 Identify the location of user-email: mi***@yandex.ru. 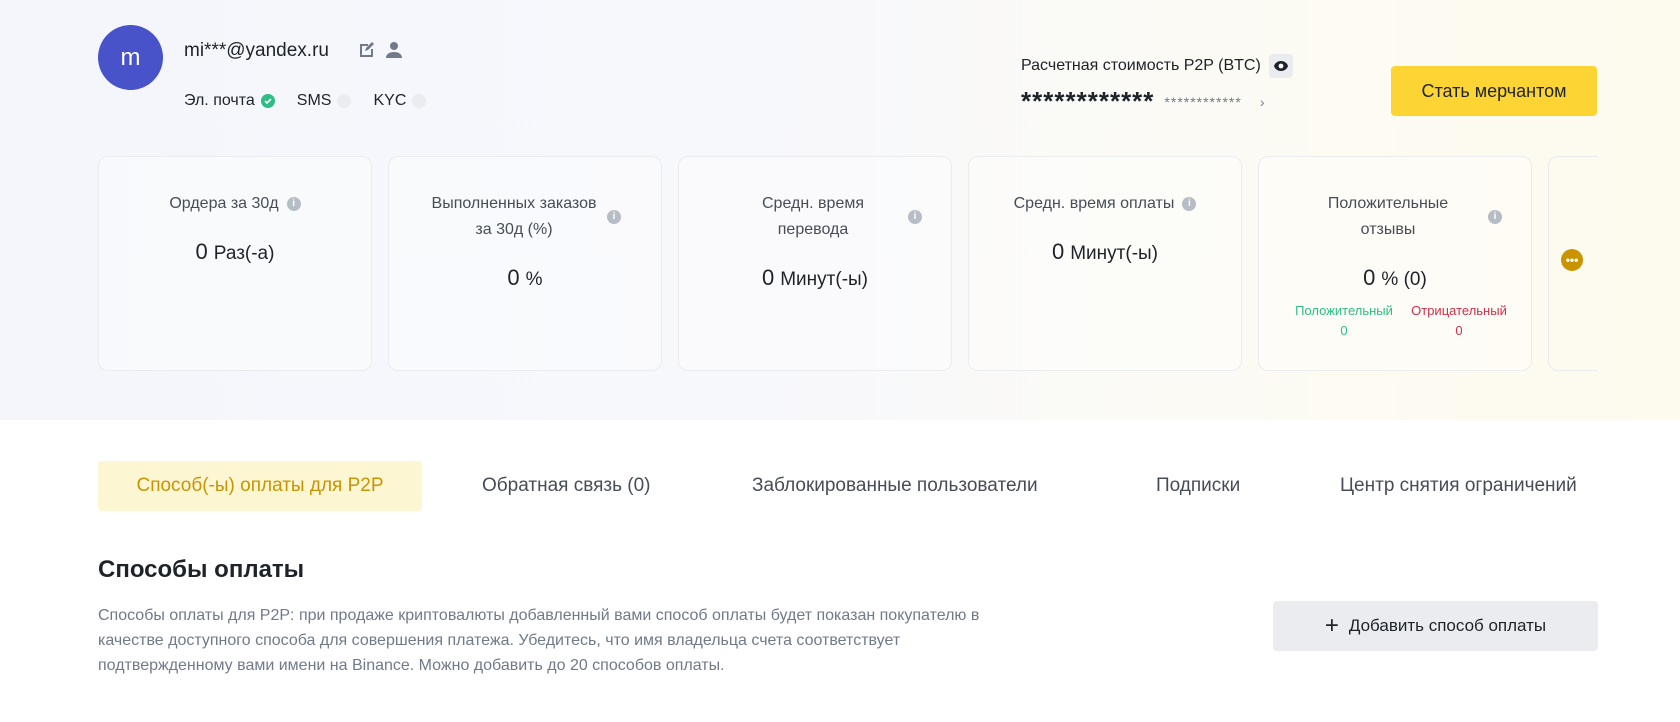
(256, 50).